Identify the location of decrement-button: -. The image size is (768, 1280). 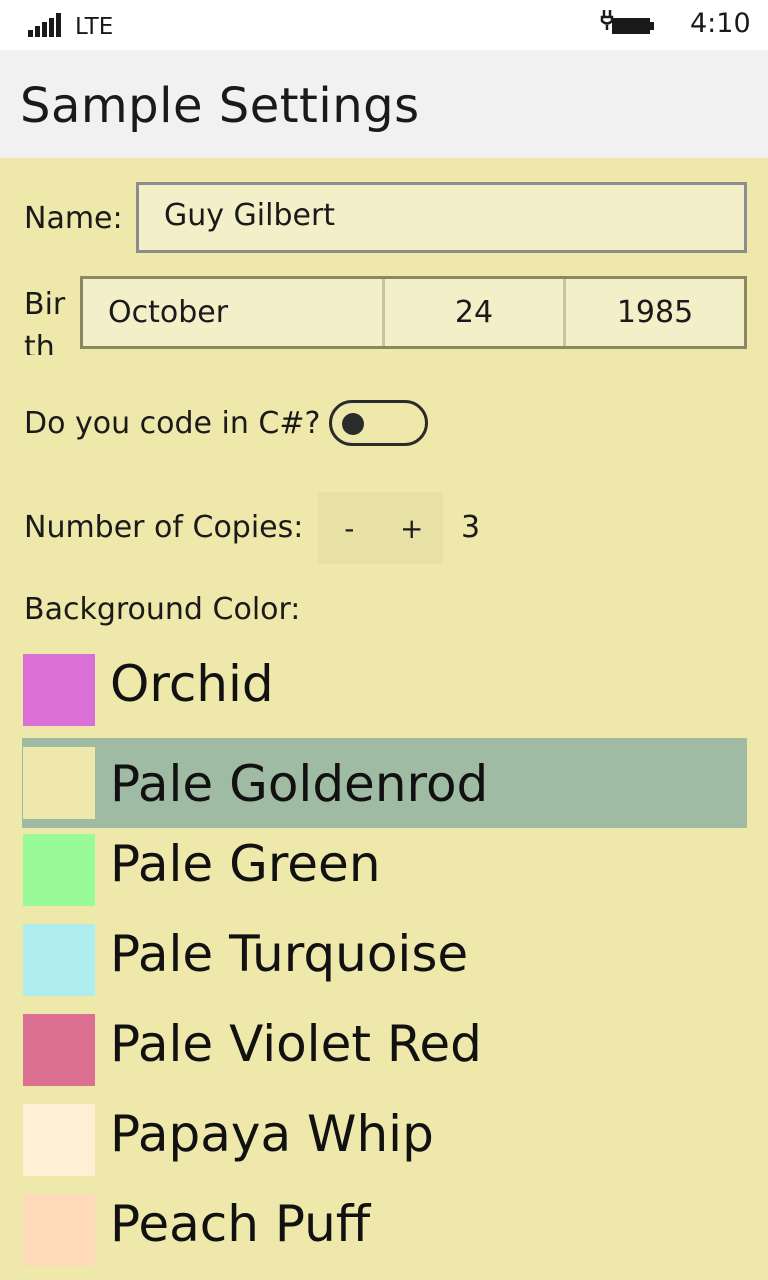
(349, 528).